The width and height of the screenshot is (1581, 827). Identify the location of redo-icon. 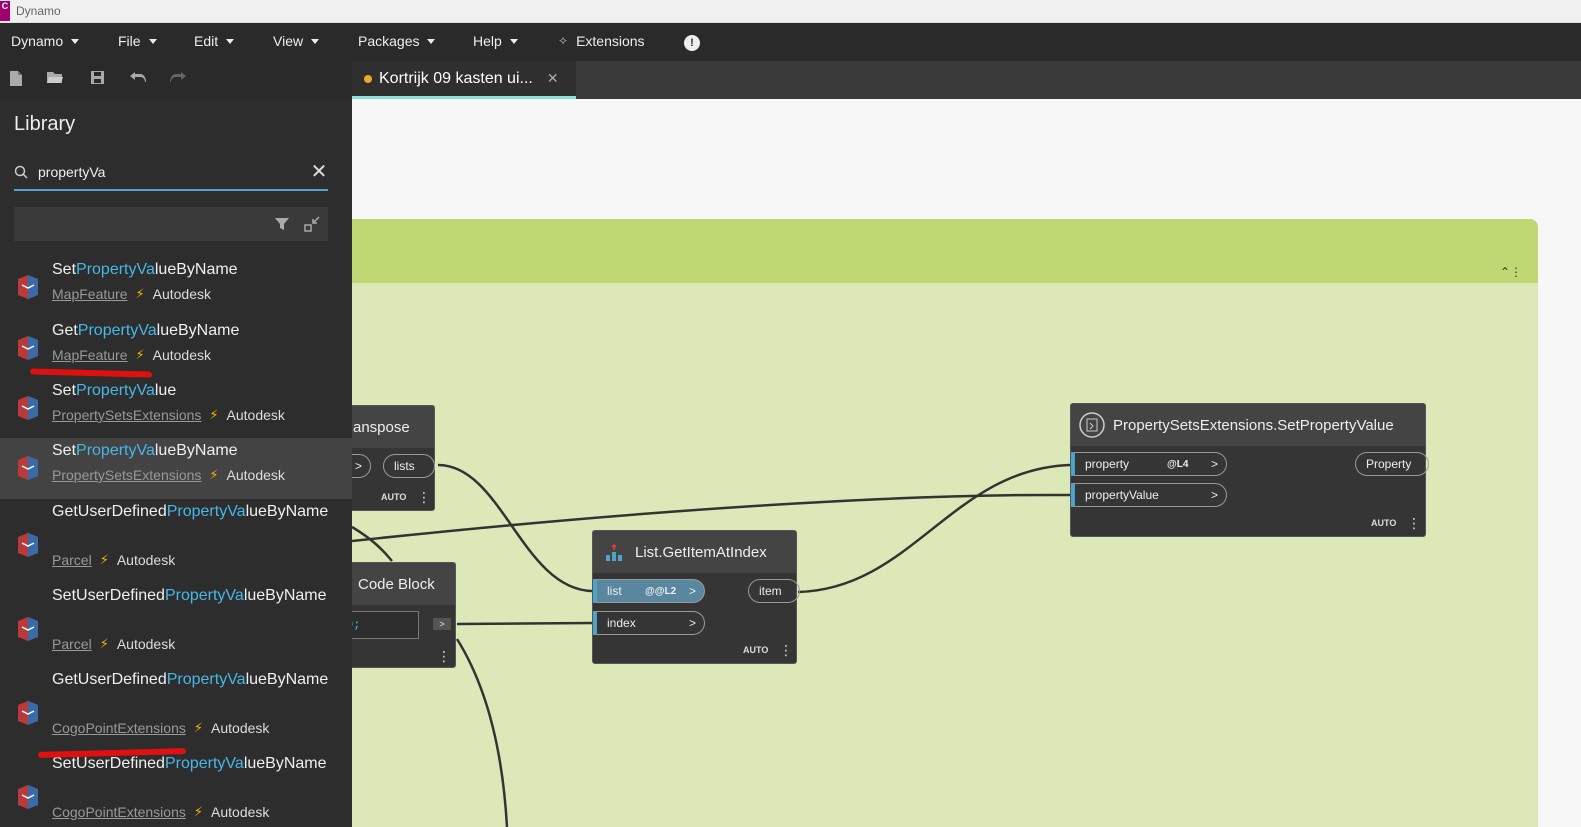
(178, 79).